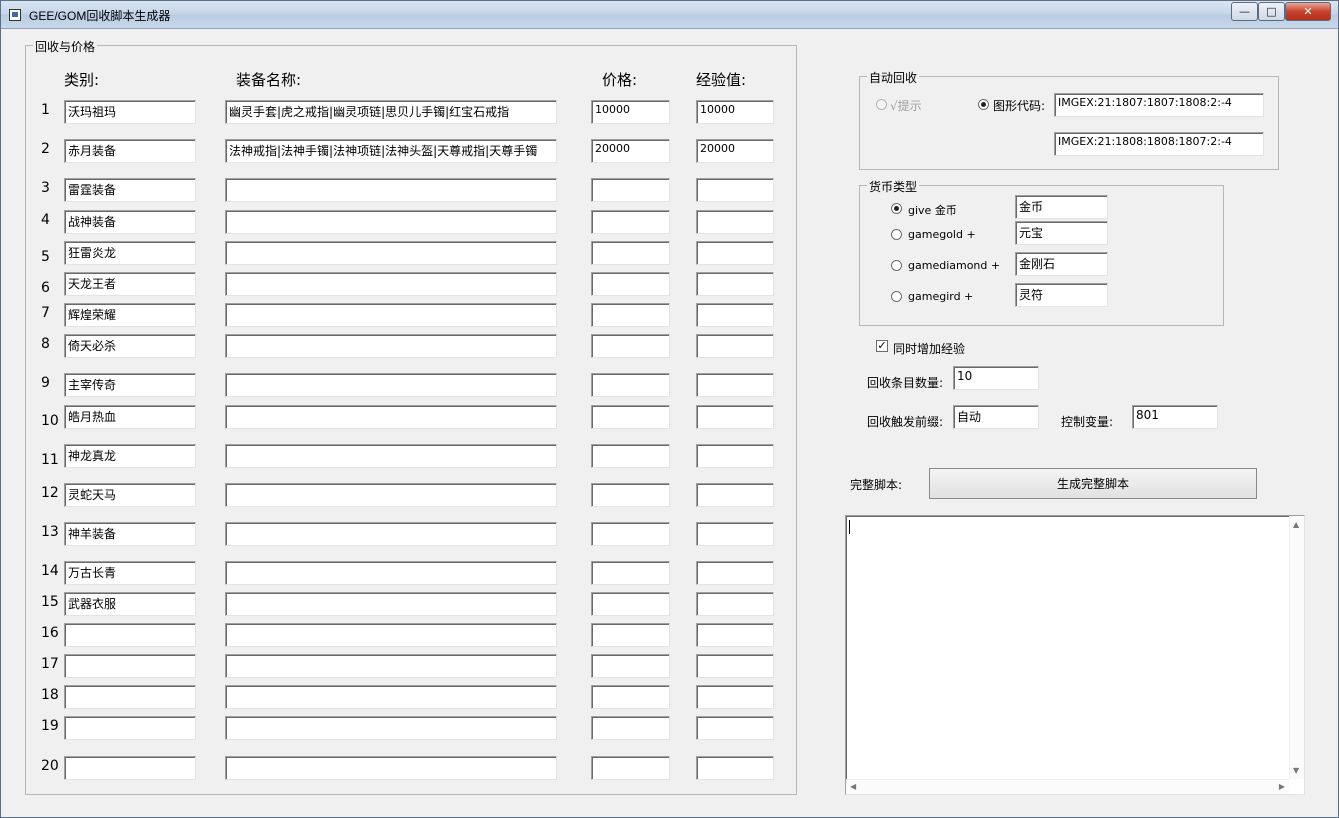 This screenshot has height=818, width=1339. I want to click on image-code-radio, so click(983, 104).